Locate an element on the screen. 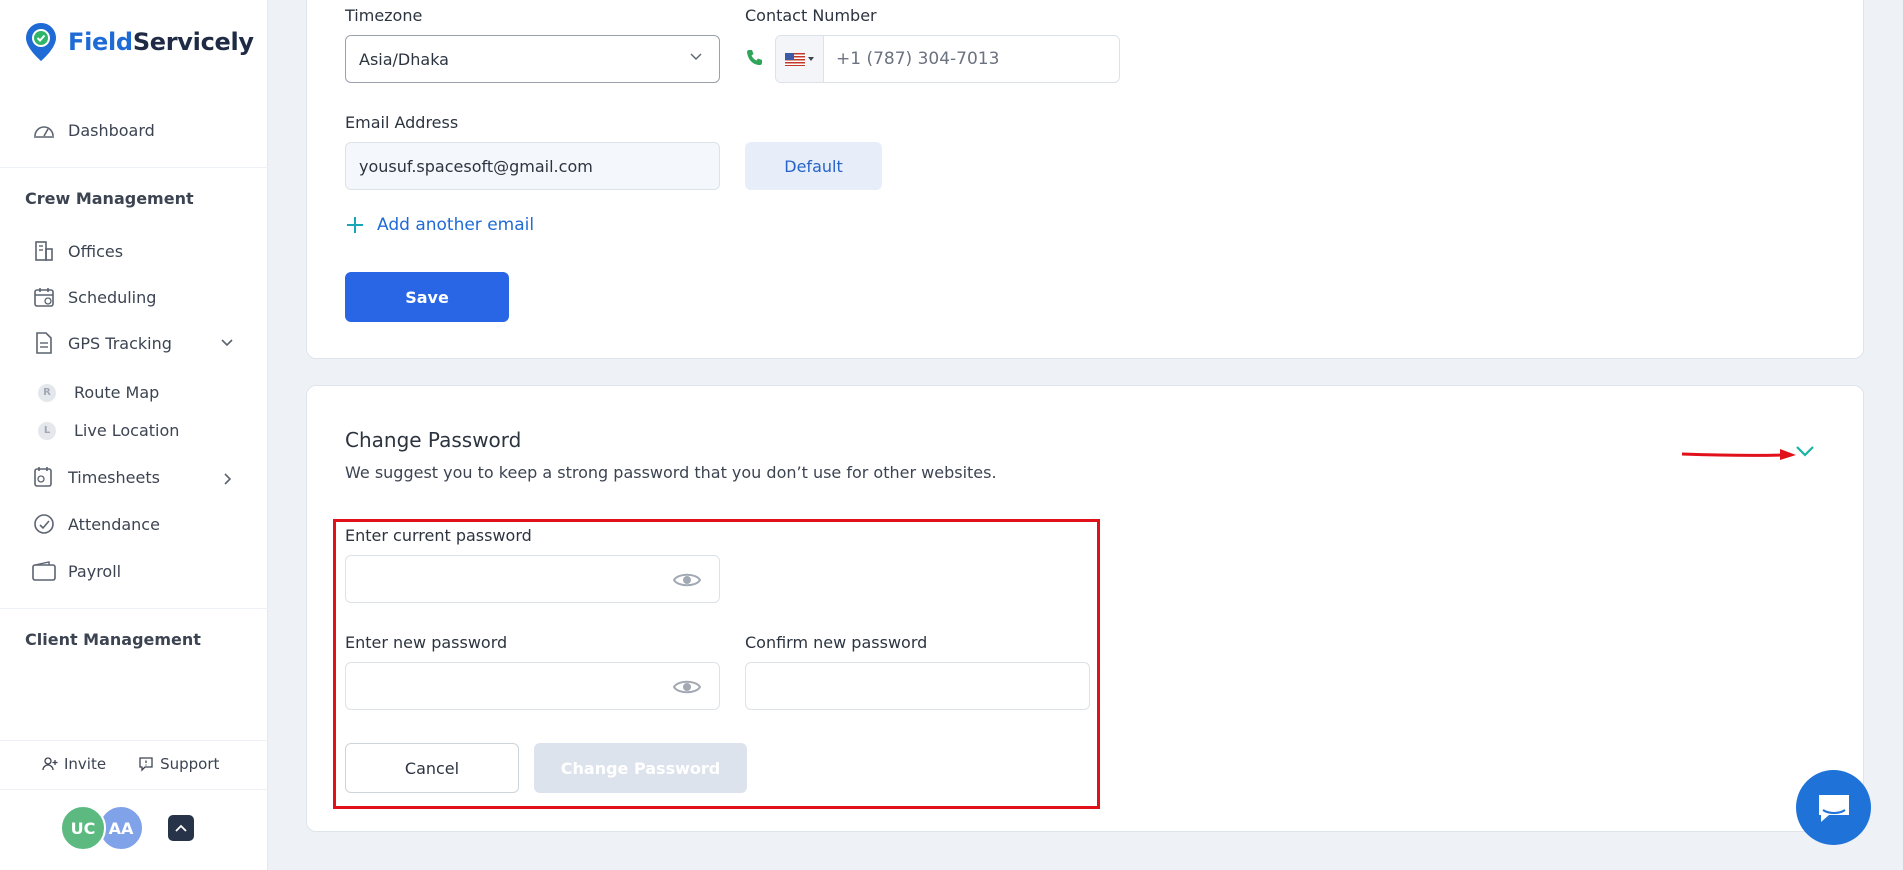  brand-name-part1: Field is located at coordinates (100, 42).